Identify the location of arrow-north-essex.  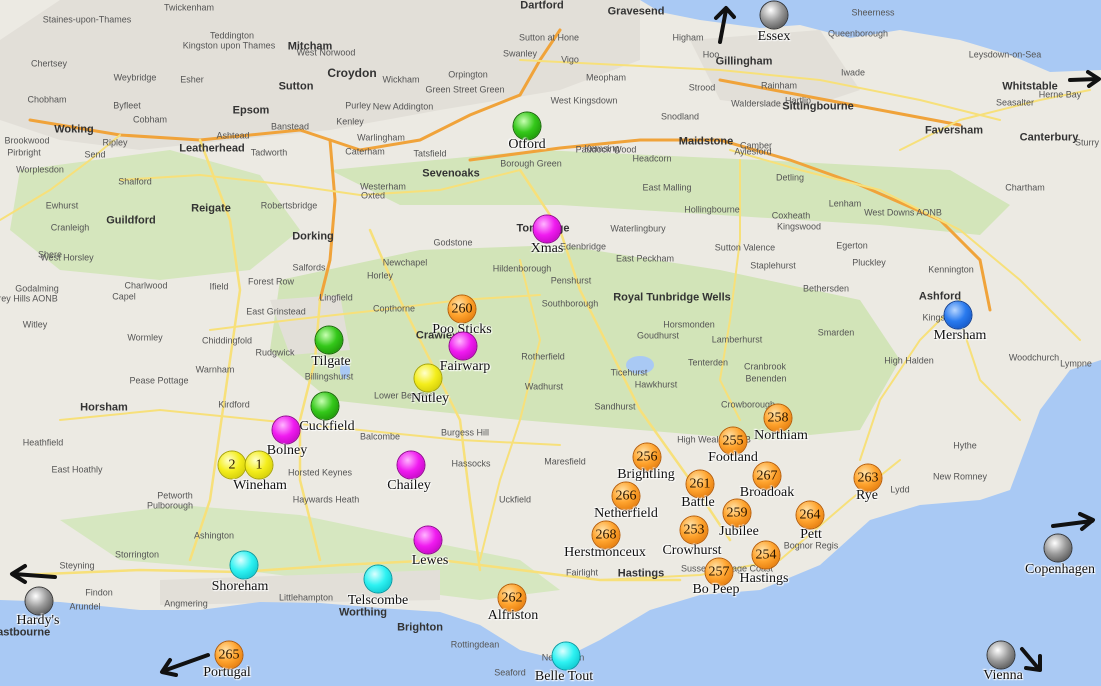
(725, 25).